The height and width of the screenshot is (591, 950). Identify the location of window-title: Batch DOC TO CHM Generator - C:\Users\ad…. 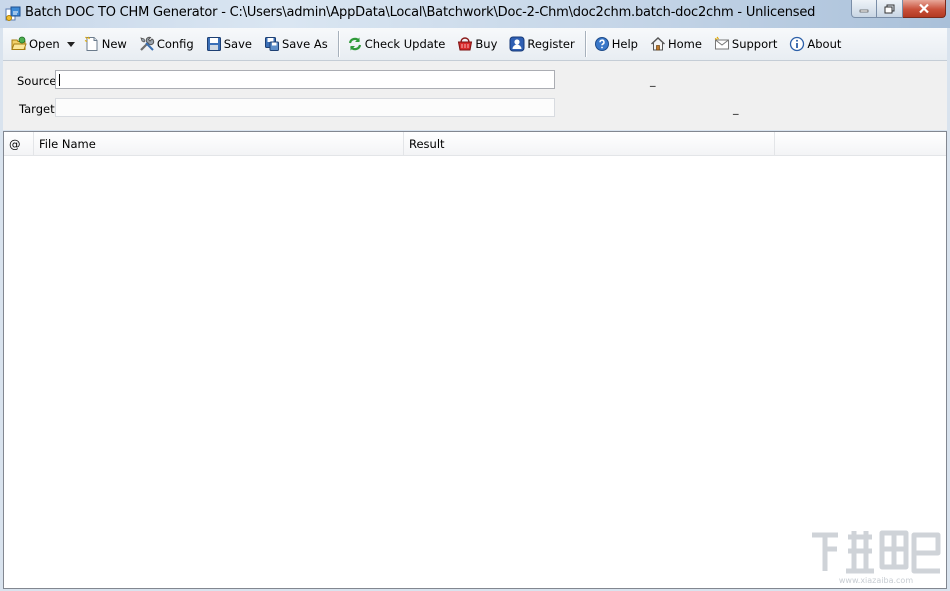
(420, 12).